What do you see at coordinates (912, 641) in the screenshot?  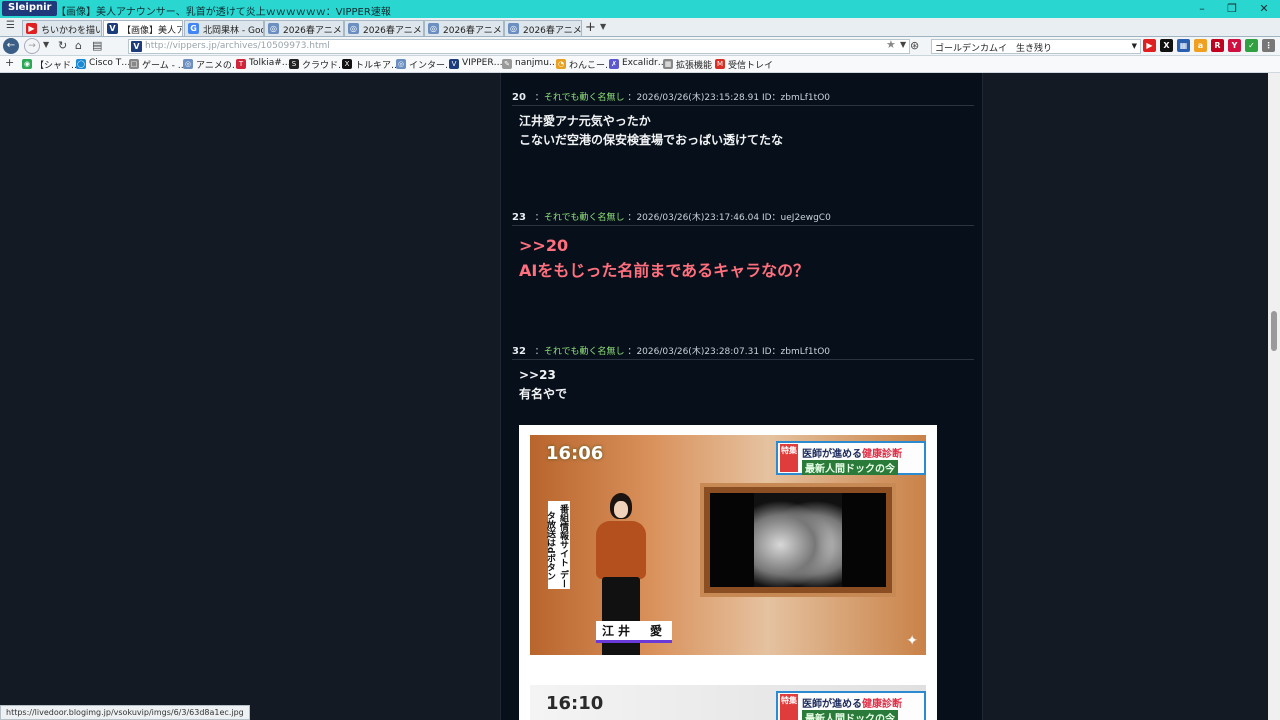 I see `sparkle-icon: ✦` at bounding box center [912, 641].